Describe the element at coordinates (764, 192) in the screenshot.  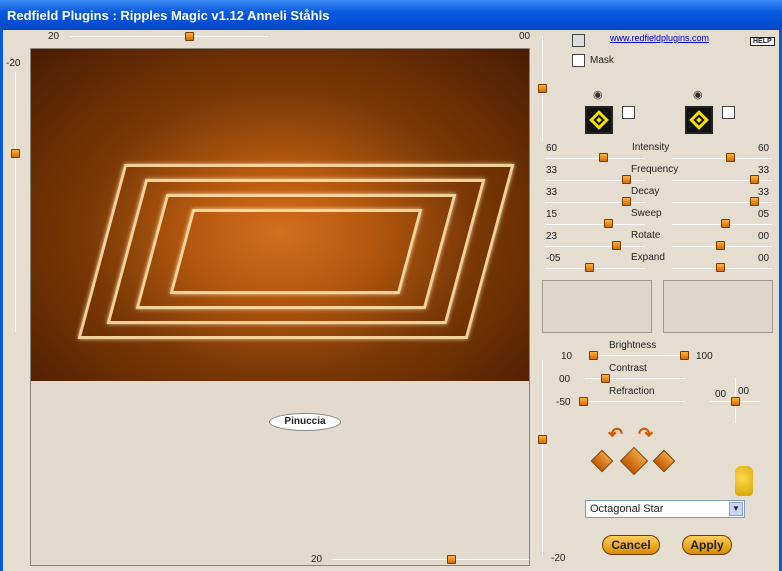
I see `decay-right-value: 33` at that location.